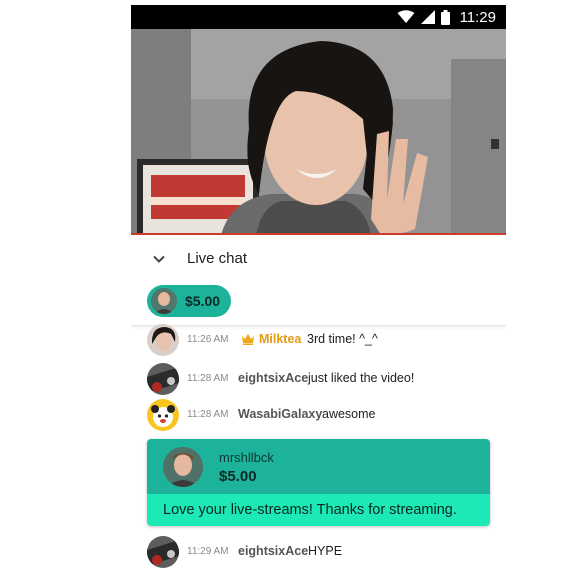  I want to click on message-text: HYPE, so click(325, 551).